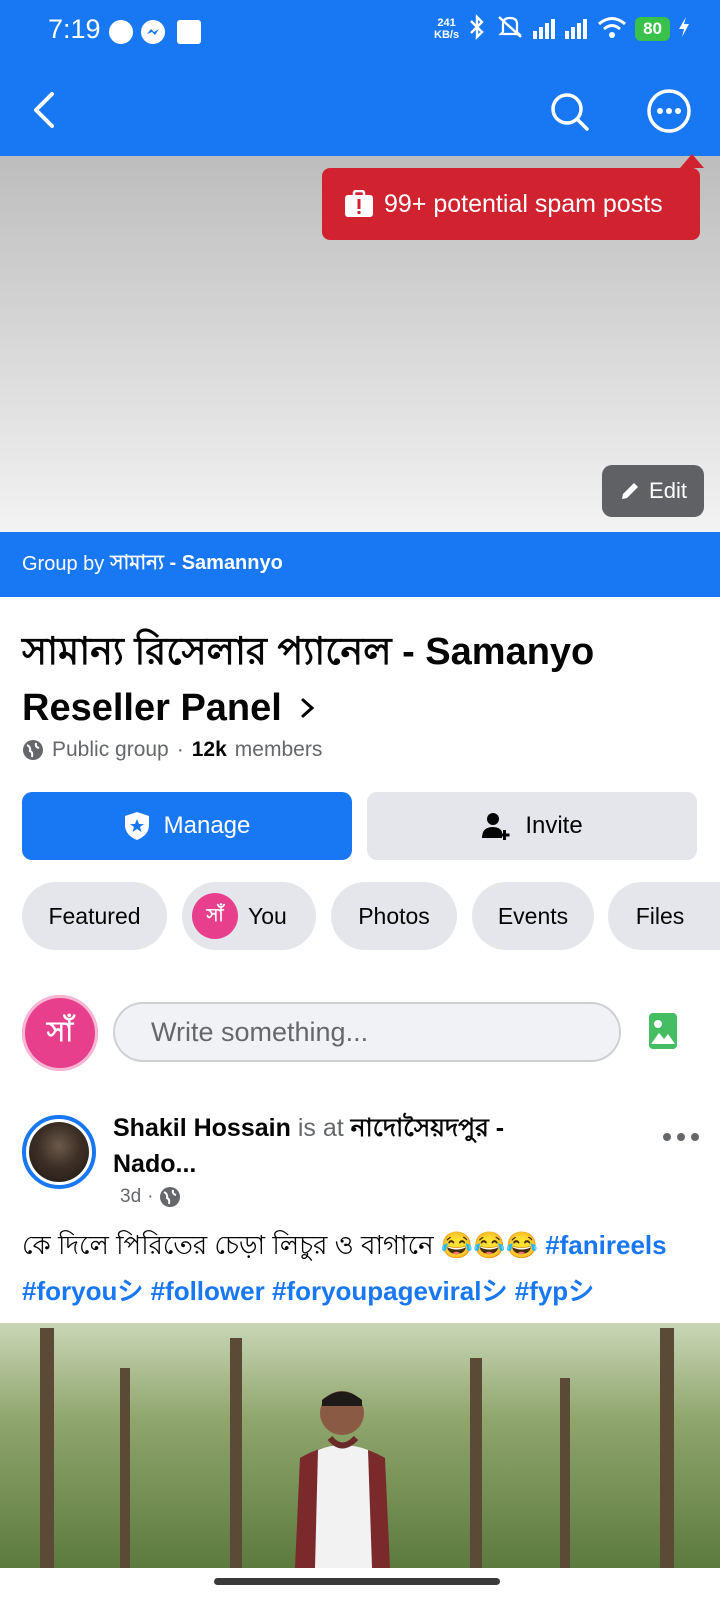 The width and height of the screenshot is (720, 1600). Describe the element at coordinates (189, 32) in the screenshot. I see `app-notification-icon` at that location.